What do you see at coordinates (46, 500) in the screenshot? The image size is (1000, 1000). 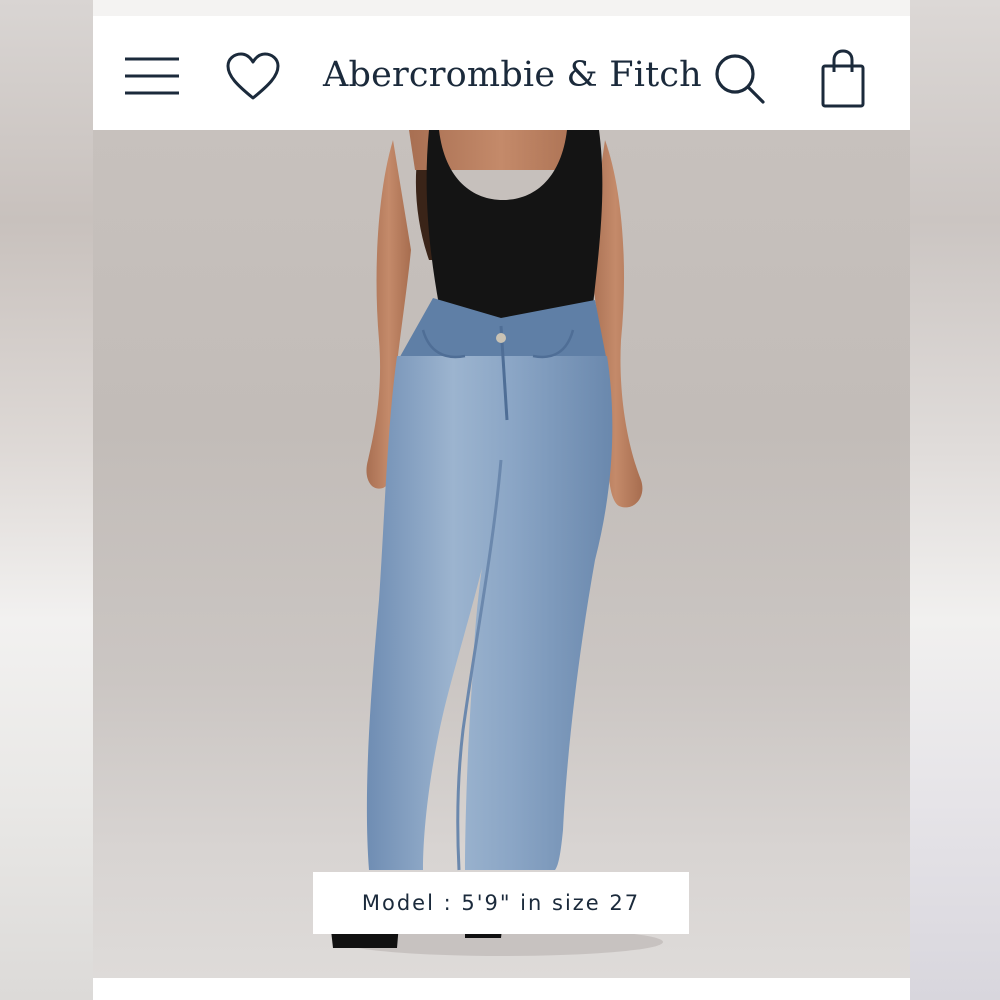 I see `left-backdrop` at bounding box center [46, 500].